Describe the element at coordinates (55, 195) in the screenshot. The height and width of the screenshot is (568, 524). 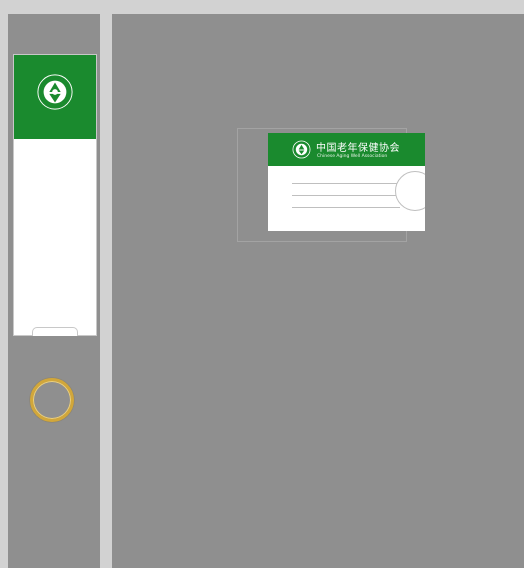
I see `spine-label` at that location.